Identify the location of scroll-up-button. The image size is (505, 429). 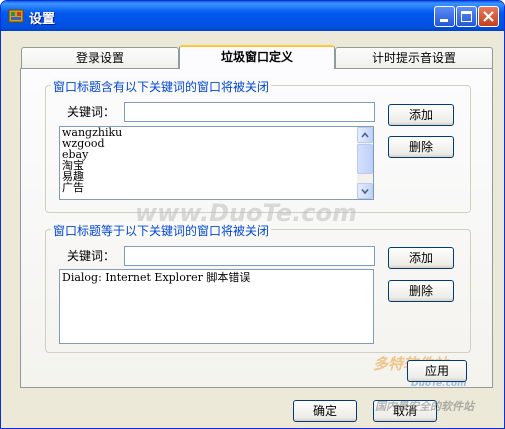
(365, 135).